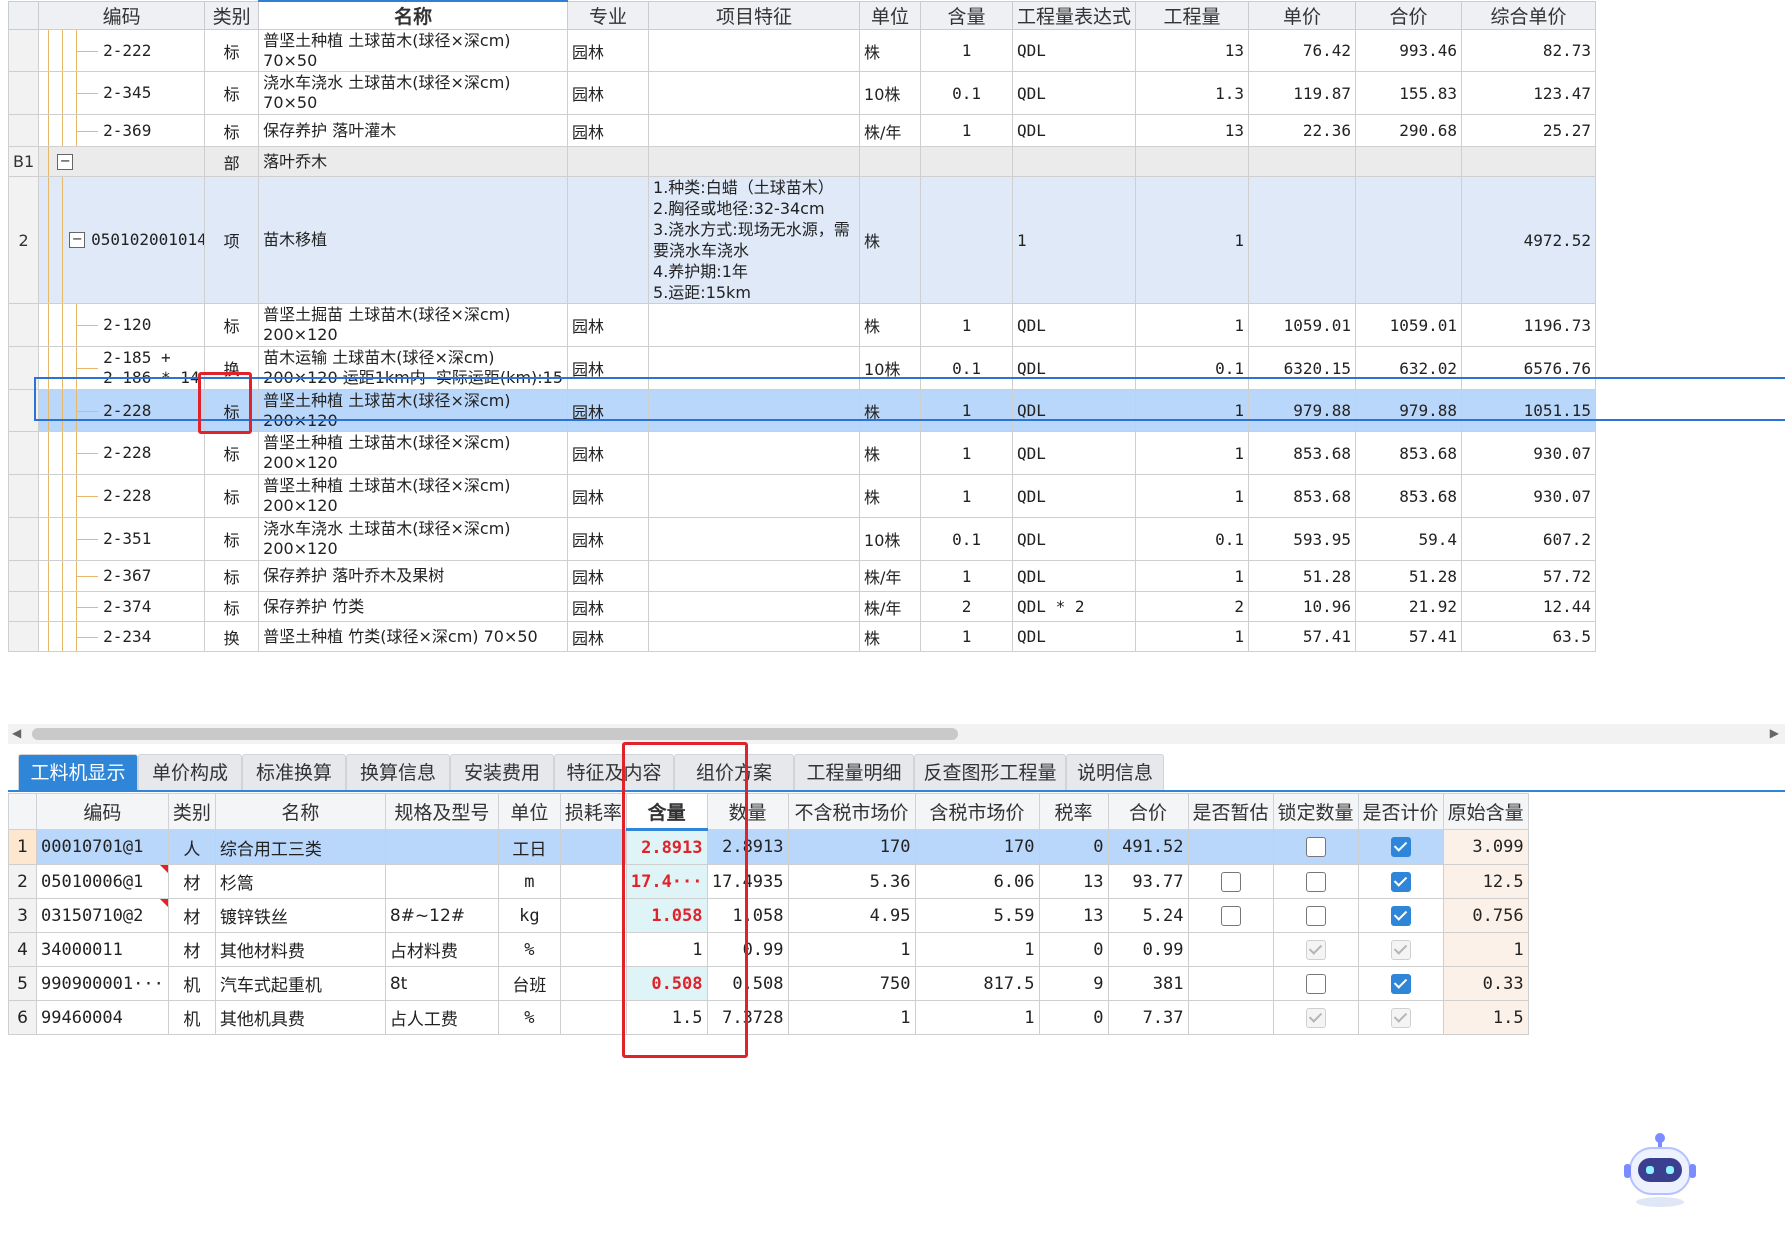  What do you see at coordinates (890, 539) in the screenshot?
I see `unit-cell: 10株` at bounding box center [890, 539].